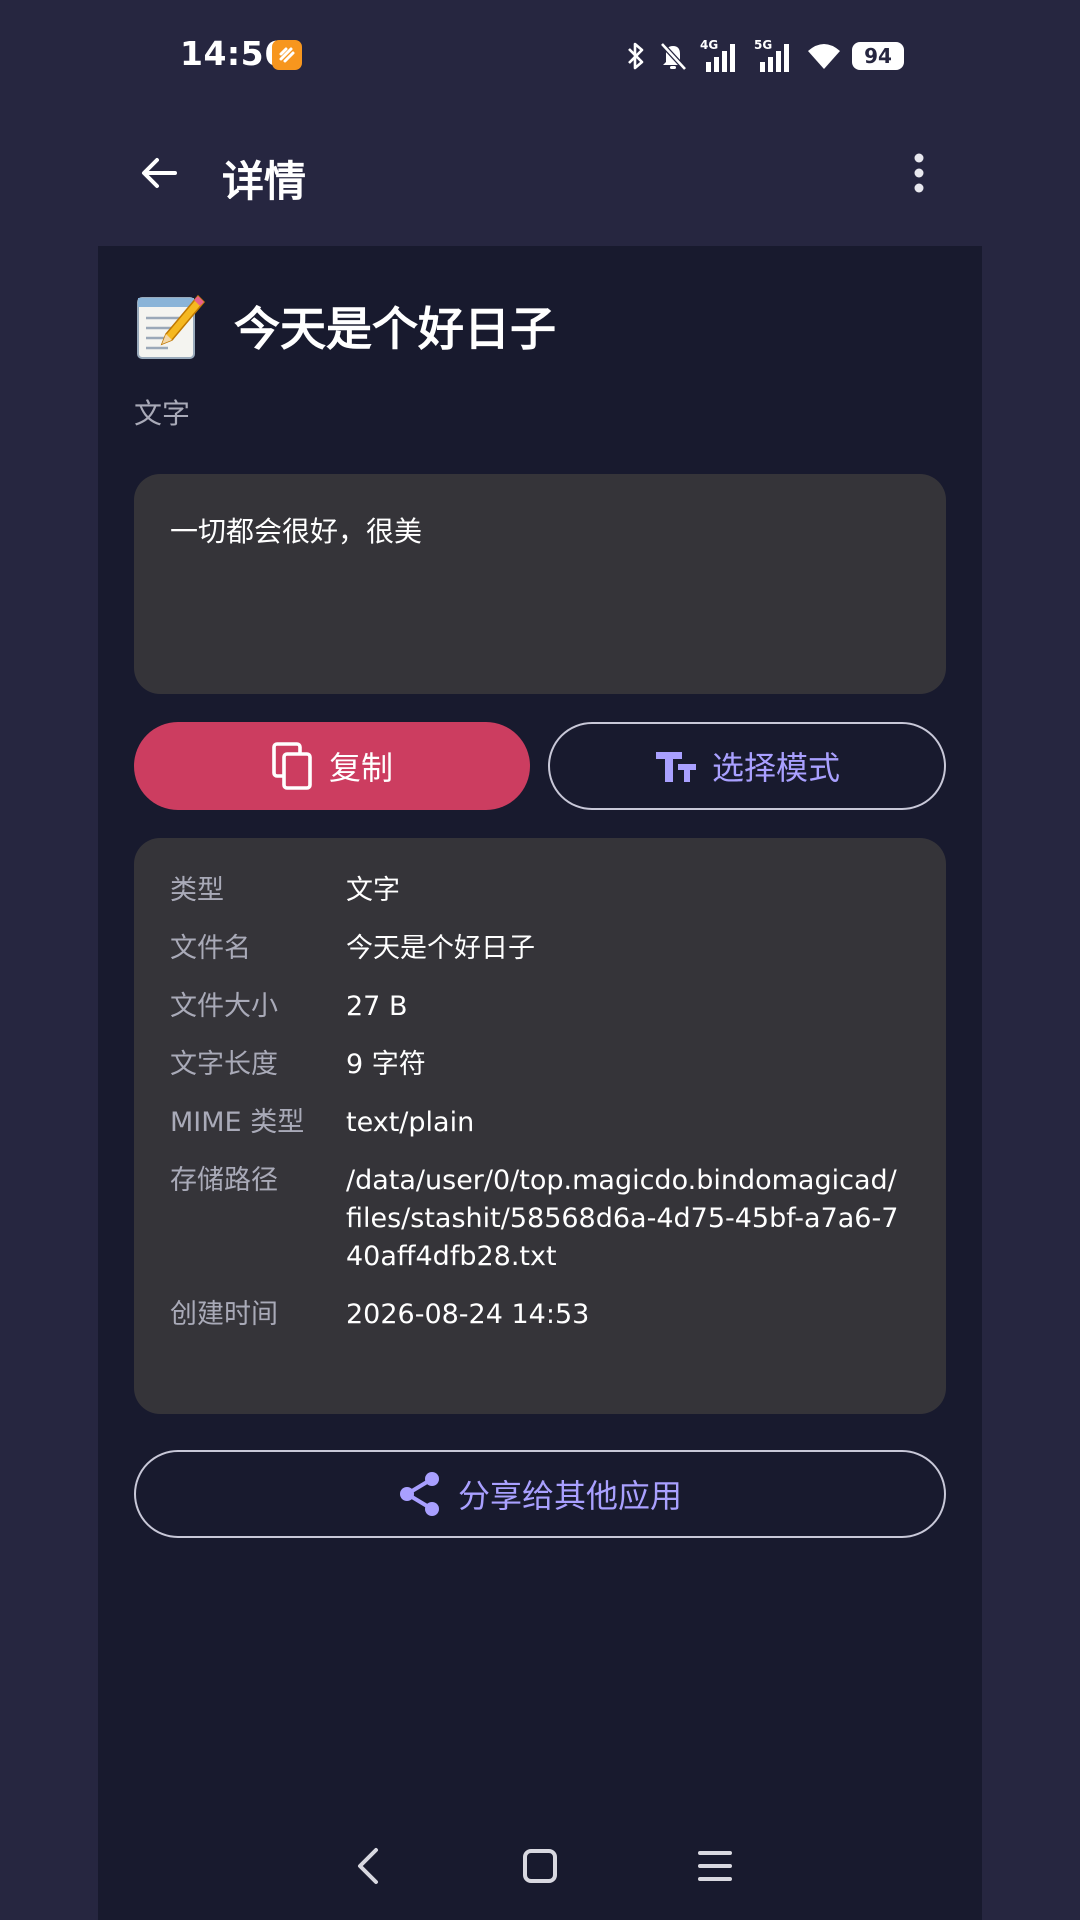 This screenshot has height=1920, width=1080. I want to click on copy-button: 复制, so click(332, 766).